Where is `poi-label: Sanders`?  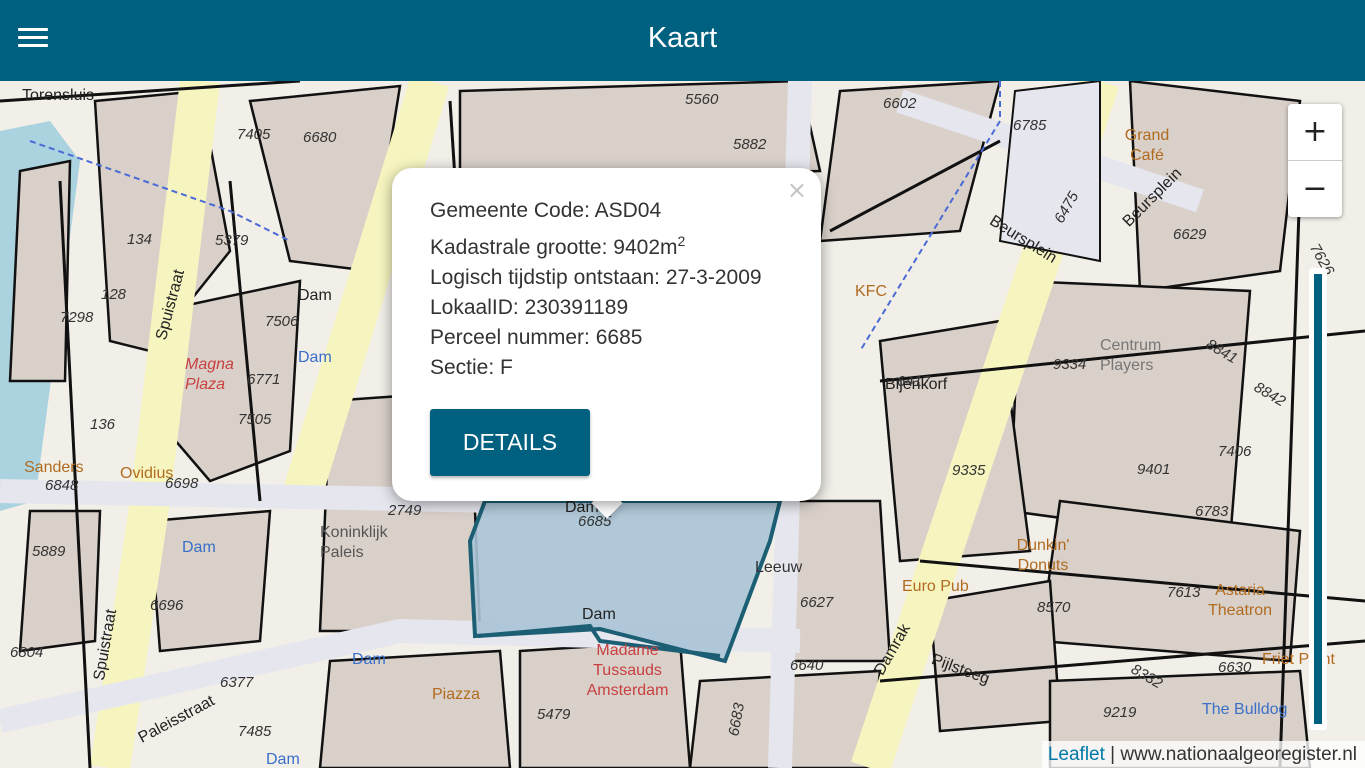 poi-label: Sanders is located at coordinates (54, 467).